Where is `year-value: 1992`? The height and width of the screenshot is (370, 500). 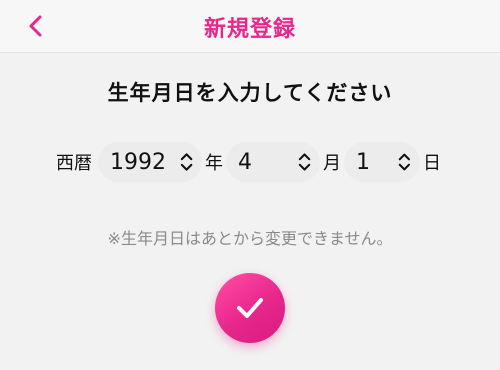 year-value: 1992 is located at coordinates (138, 162).